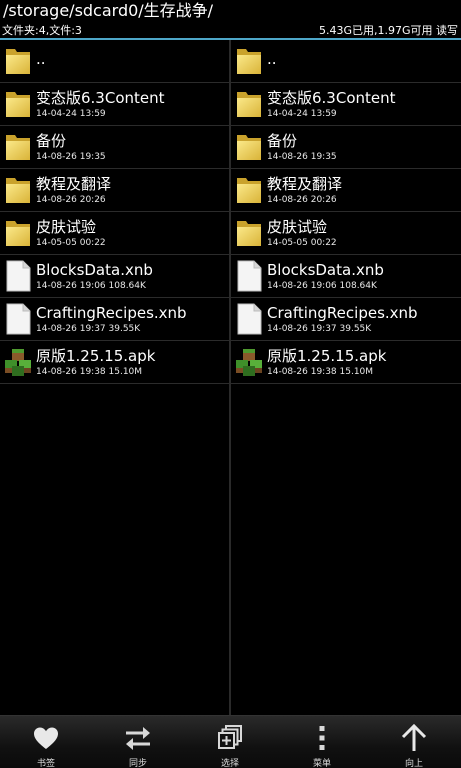 Image resolution: width=461 pixels, height=768 pixels. What do you see at coordinates (322, 738) in the screenshot?
I see `more-vertical-icon` at bounding box center [322, 738].